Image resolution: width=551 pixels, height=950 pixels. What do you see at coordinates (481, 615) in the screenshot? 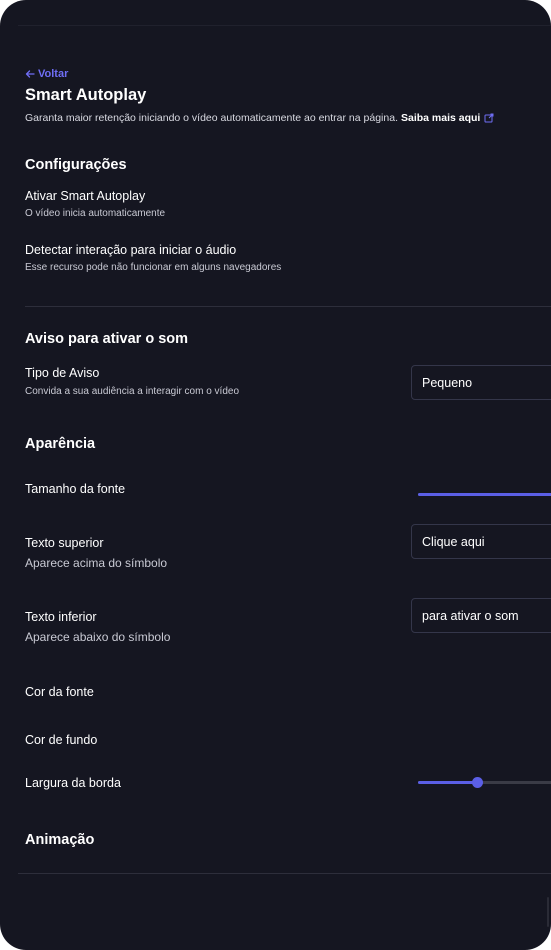
I see `bottom-text-input: para ativar o som` at bounding box center [481, 615].